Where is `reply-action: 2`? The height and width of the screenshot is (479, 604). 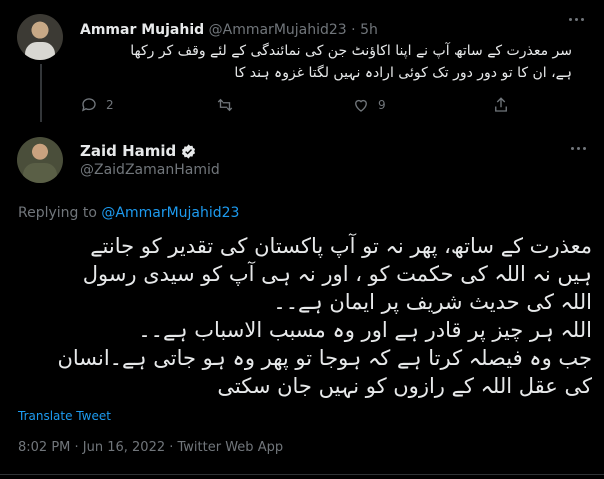
reply-action: 2 is located at coordinates (97, 105).